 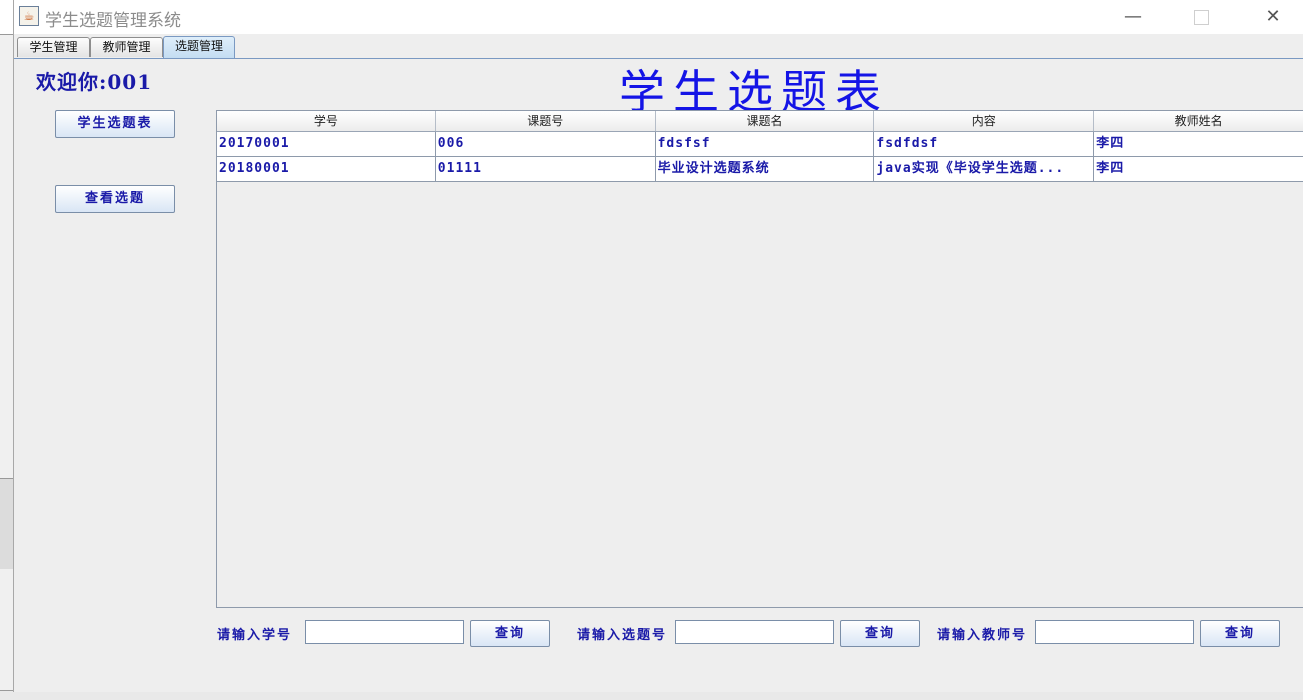 I want to click on topic-id-input, so click(x=754, y=632).